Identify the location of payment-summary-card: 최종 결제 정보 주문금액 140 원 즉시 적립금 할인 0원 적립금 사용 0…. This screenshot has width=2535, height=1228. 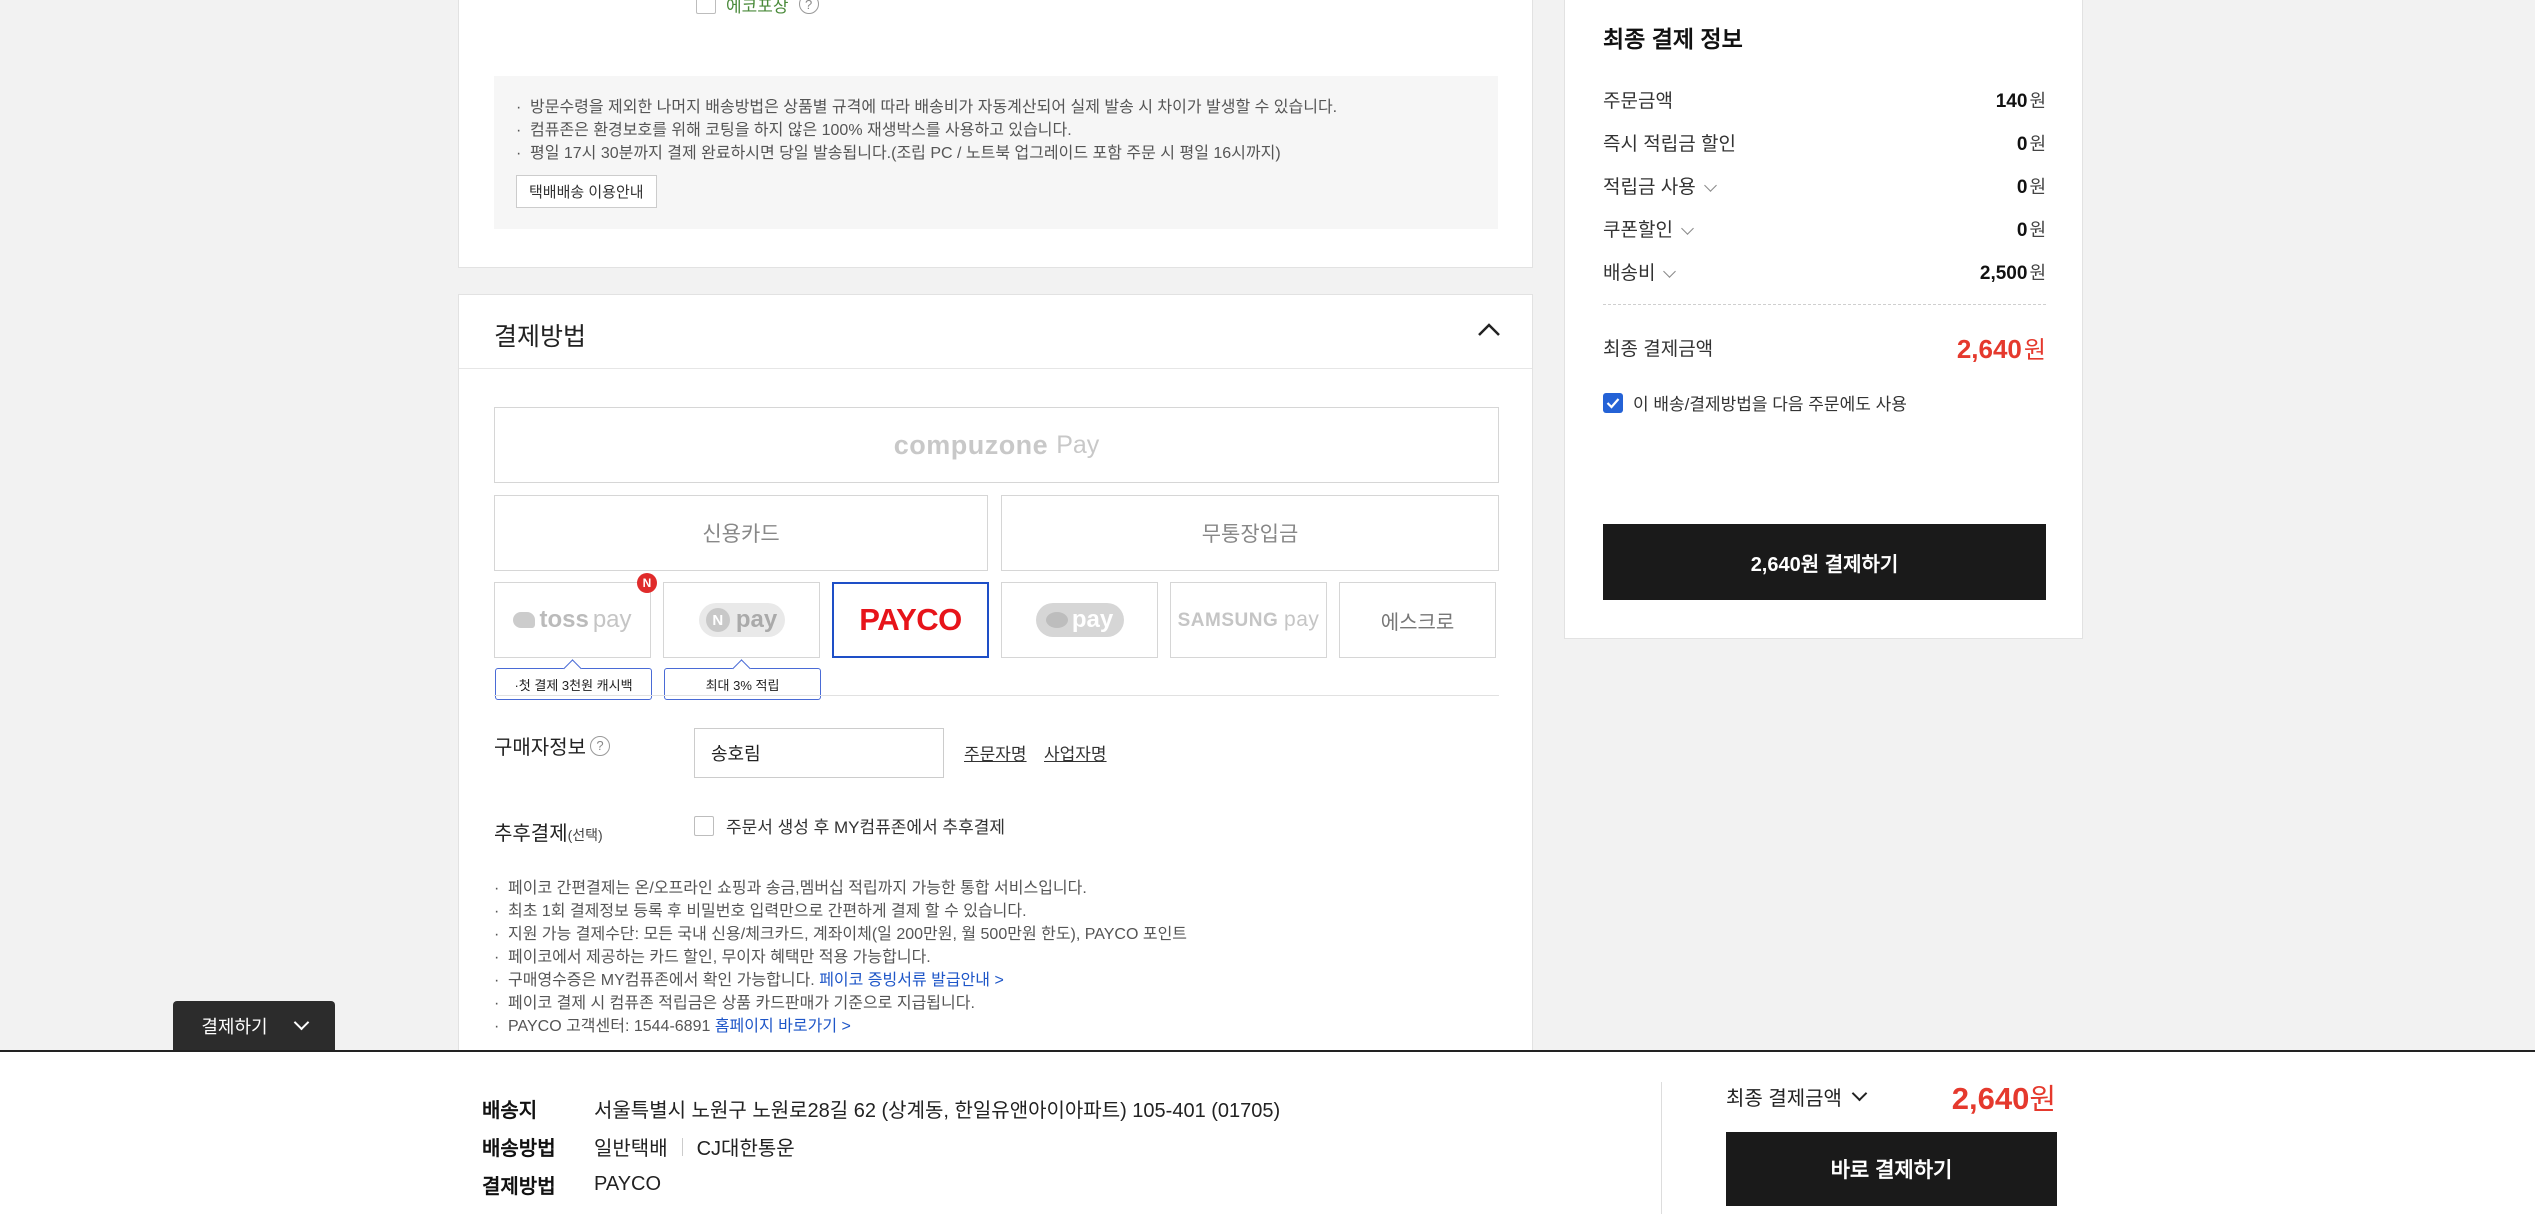
(1823, 319).